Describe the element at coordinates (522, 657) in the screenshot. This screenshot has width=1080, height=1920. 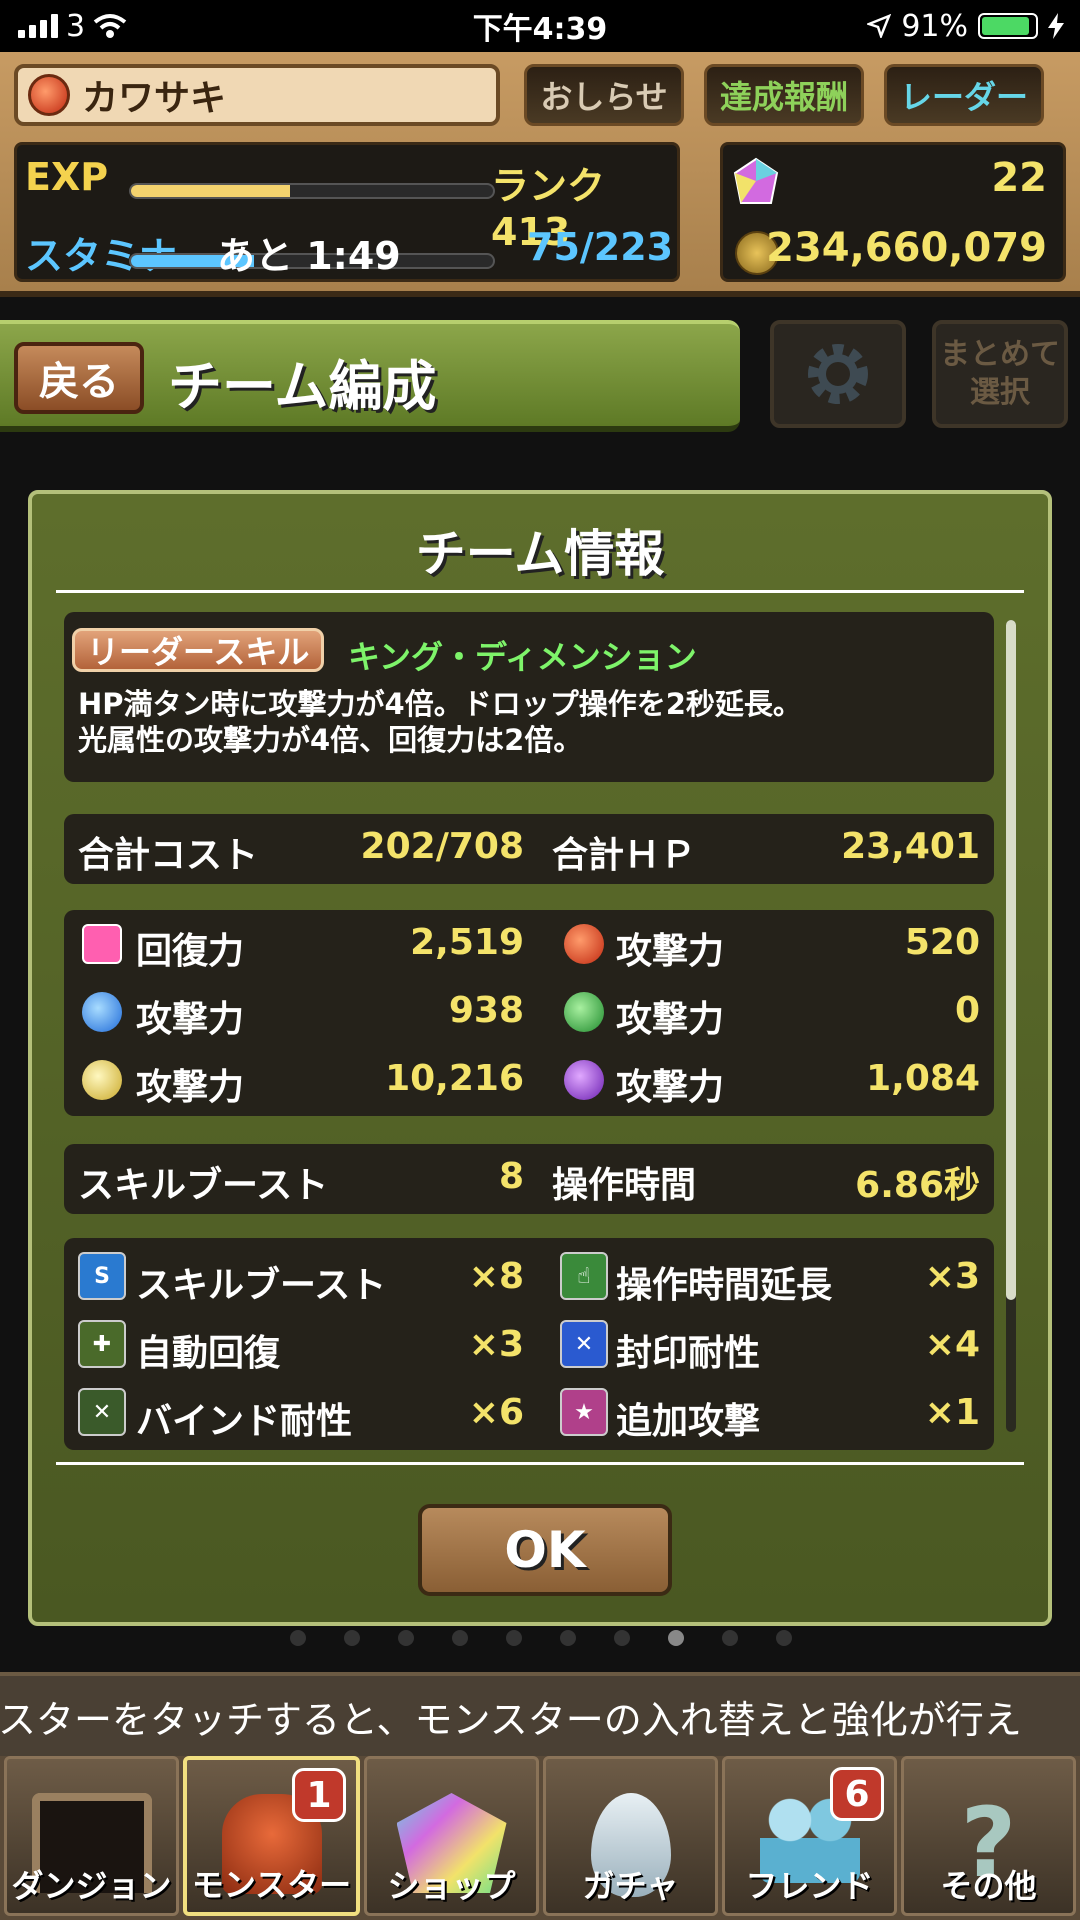
I see `leader-skill-name: キング・ディメンション` at that location.